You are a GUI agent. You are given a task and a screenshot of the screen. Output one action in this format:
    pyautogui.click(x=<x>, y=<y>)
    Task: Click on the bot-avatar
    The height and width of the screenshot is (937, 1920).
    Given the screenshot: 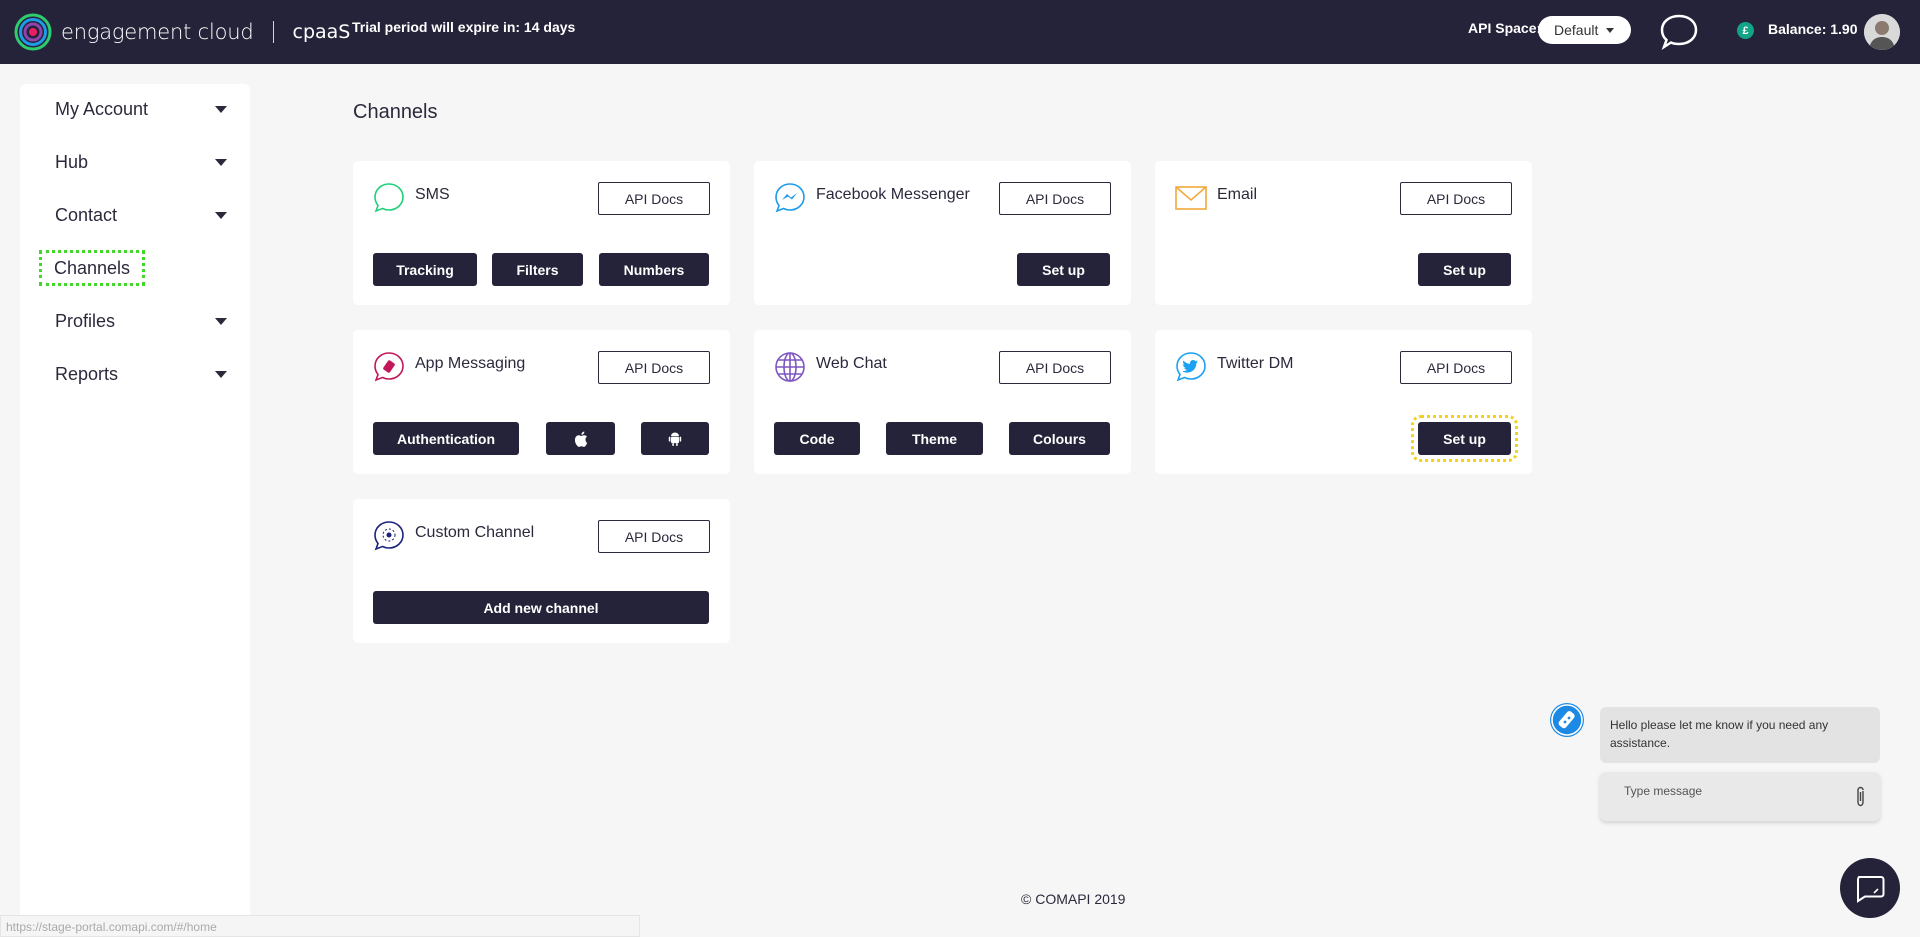 What is the action you would take?
    pyautogui.click(x=1567, y=720)
    